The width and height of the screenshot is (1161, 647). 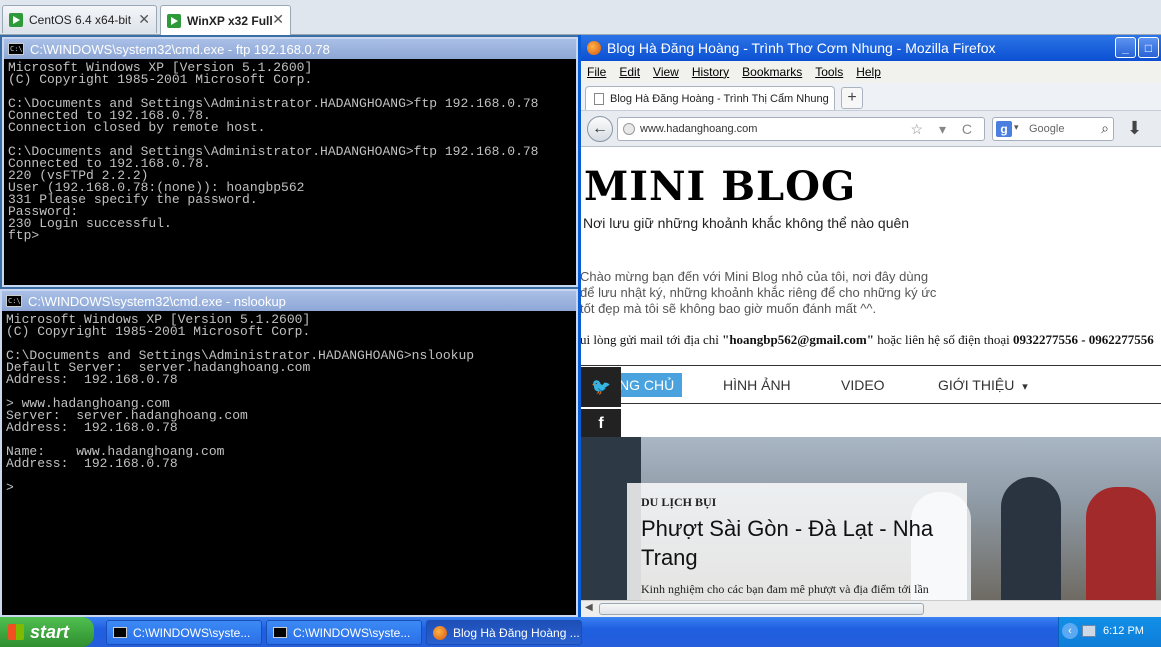 I want to click on start-label: start, so click(x=50, y=631).